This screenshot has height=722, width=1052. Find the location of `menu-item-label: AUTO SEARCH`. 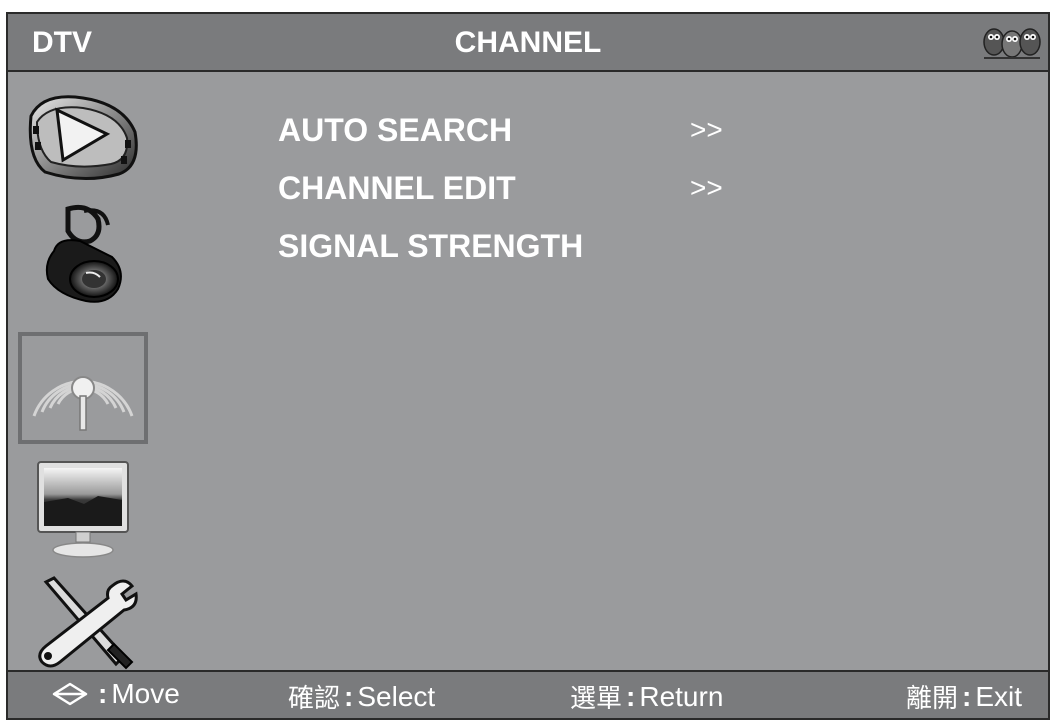

menu-item-label: AUTO SEARCH is located at coordinates (395, 130).